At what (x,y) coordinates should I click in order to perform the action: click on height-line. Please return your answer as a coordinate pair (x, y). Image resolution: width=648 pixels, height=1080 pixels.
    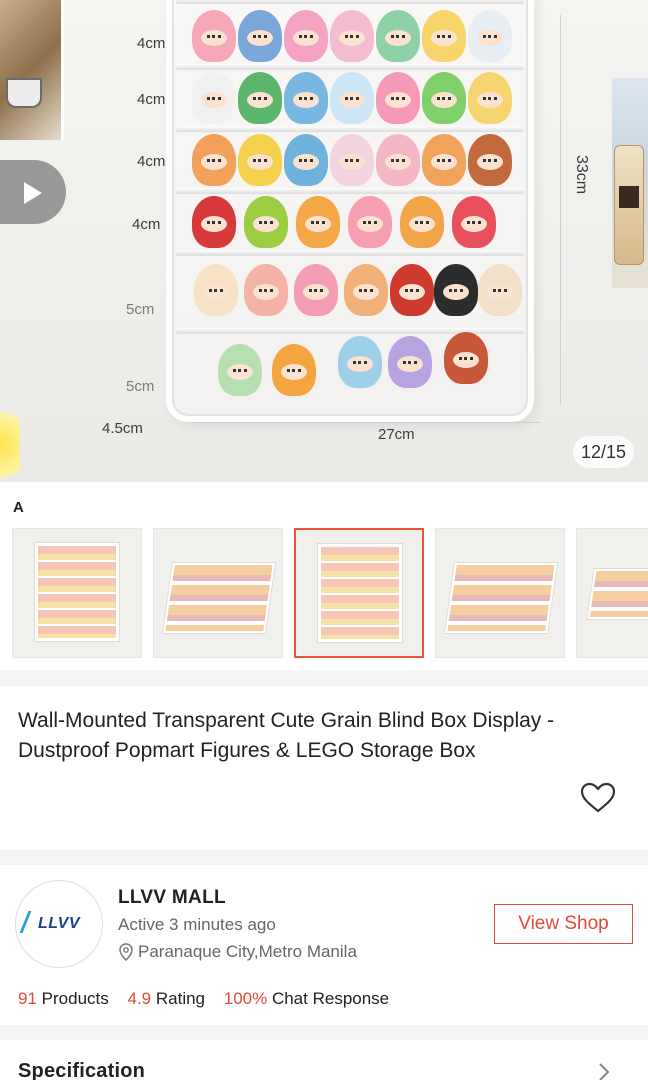
    Looking at the image, I should click on (560, 210).